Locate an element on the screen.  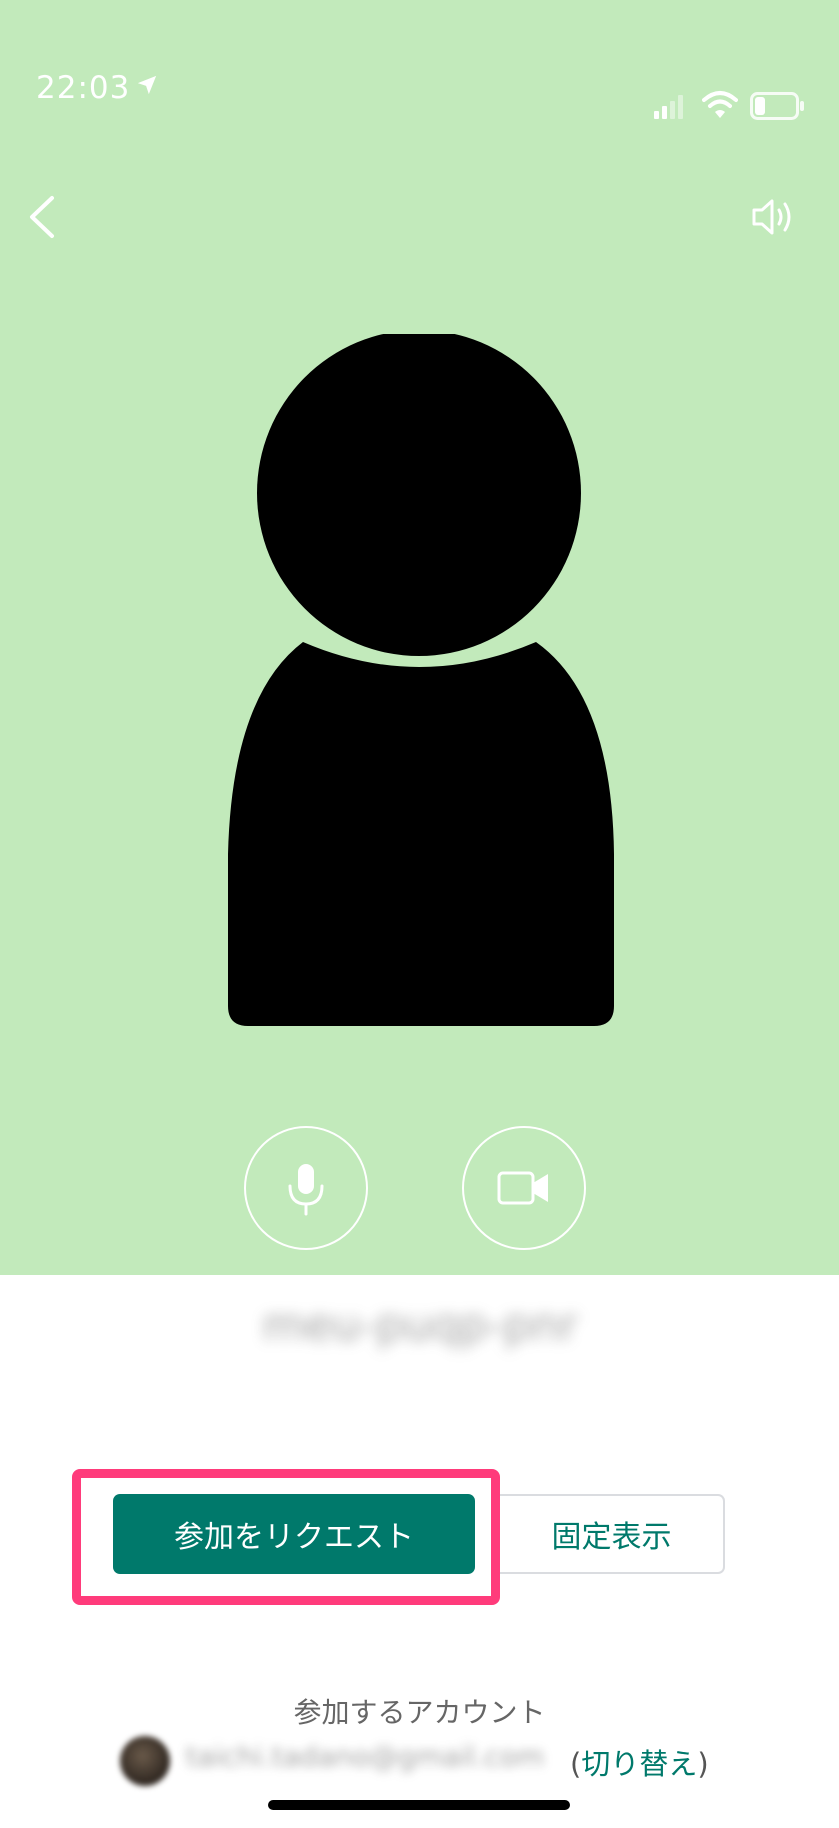
microphone-toggle-button is located at coordinates (306, 1188).